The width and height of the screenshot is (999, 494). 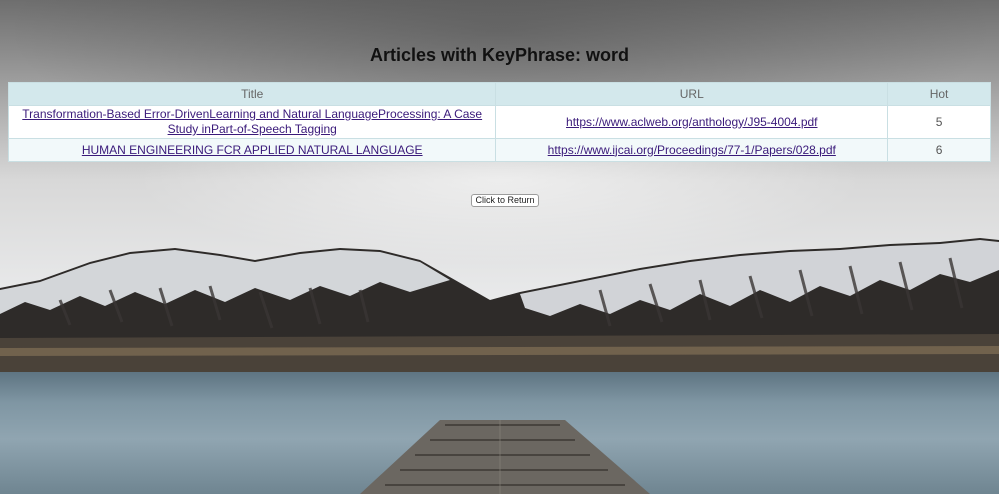 What do you see at coordinates (939, 122) in the screenshot?
I see `hot-cell: 5` at bounding box center [939, 122].